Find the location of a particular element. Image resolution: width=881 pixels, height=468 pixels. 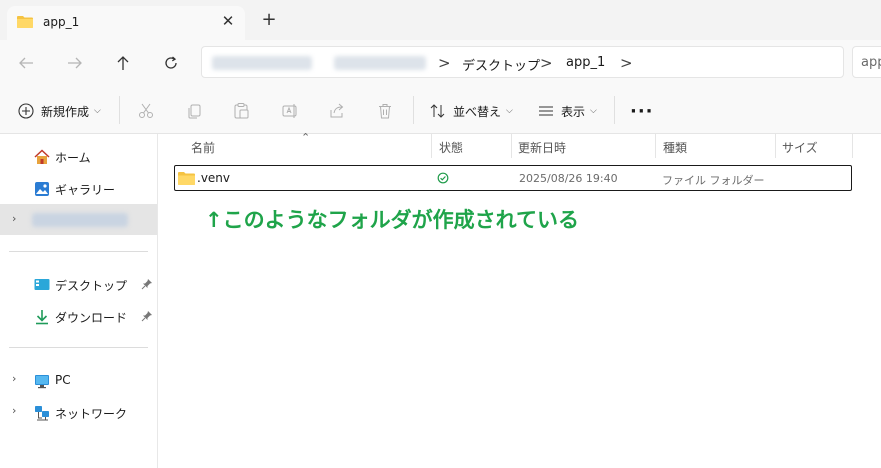

new-button: 新規作成 ⌵ is located at coordinates (59, 111).